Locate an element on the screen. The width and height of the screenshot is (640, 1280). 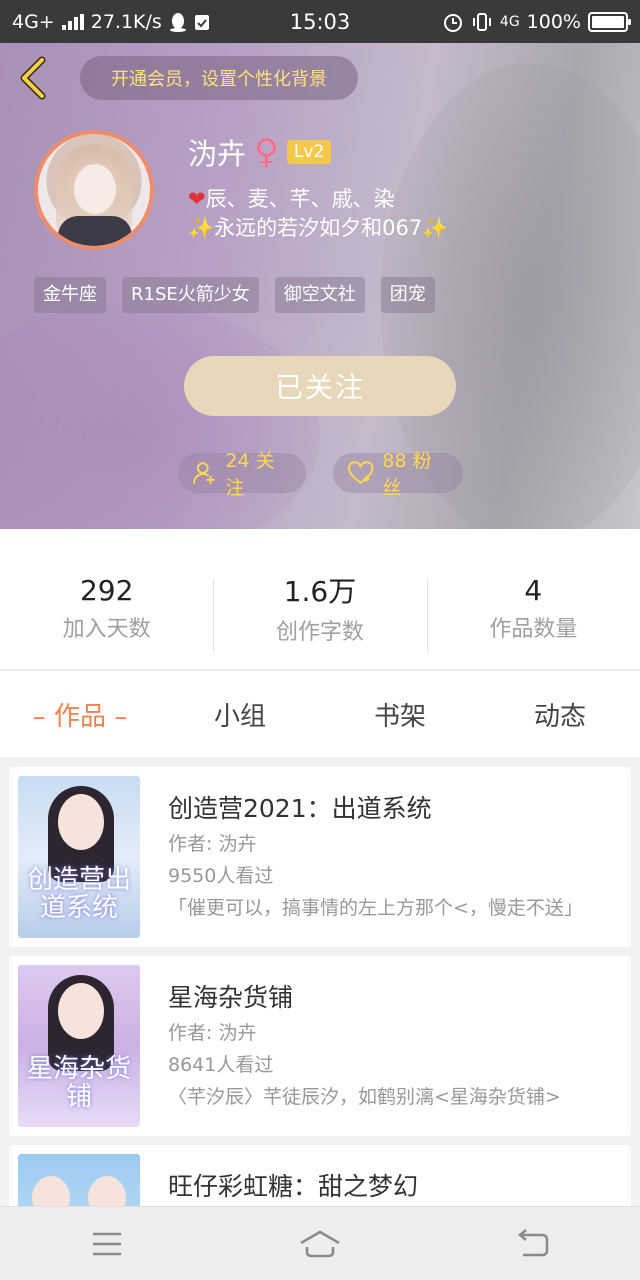
stat-value: 4 is located at coordinates (533, 590).